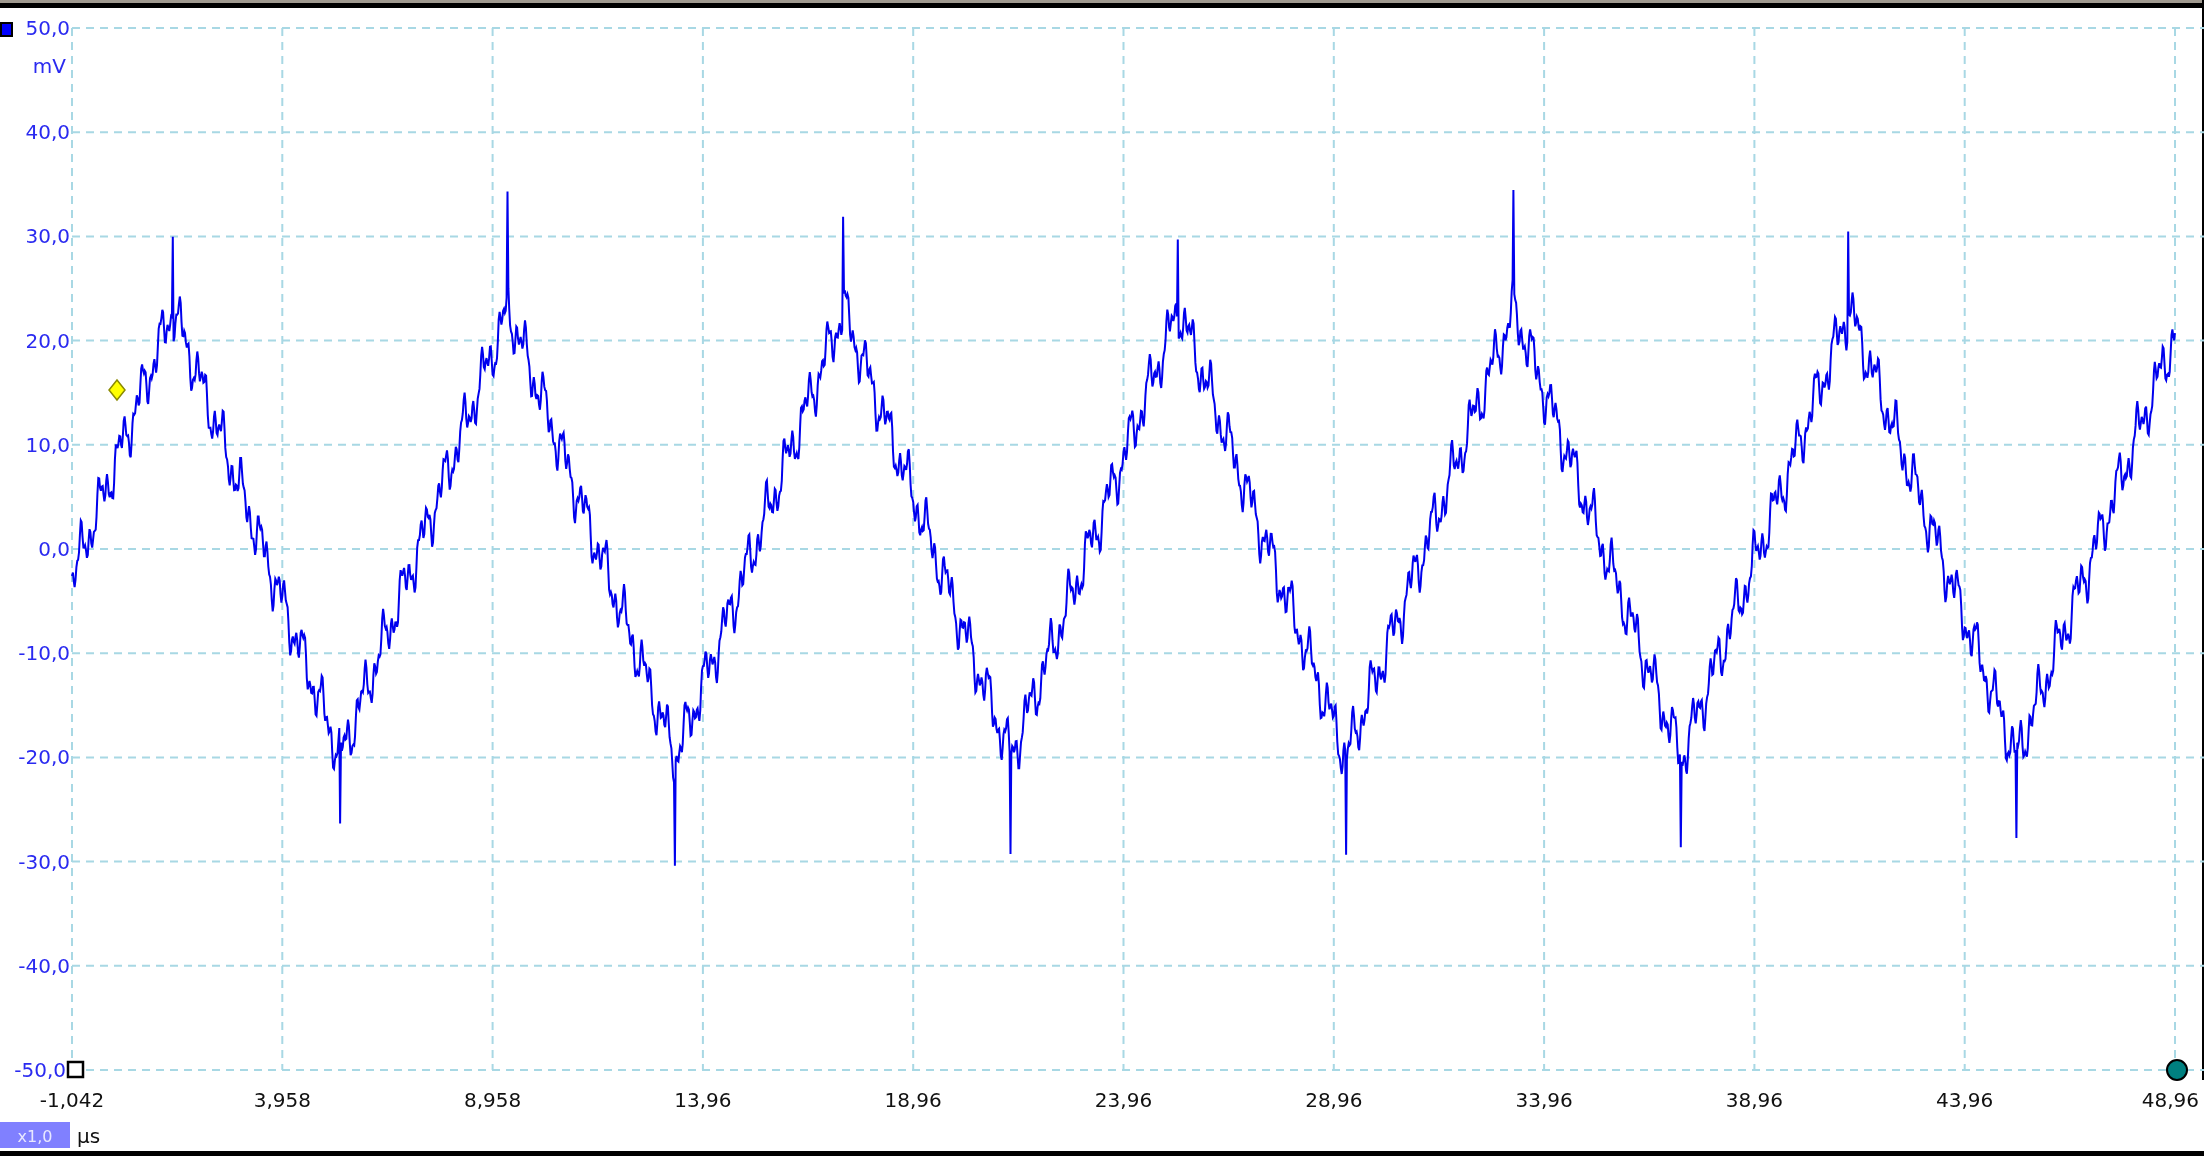 This screenshot has width=2204, height=1156. Describe the element at coordinates (35, 1135) in the screenshot. I see `zoom-badge: x1,0` at that location.